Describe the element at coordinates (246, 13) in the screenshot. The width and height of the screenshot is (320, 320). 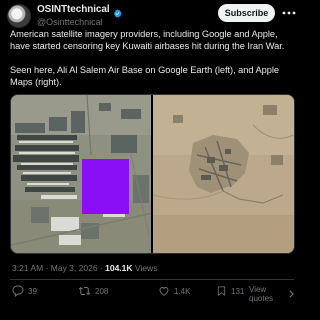
I see `subscribe-button: Subscribe` at that location.